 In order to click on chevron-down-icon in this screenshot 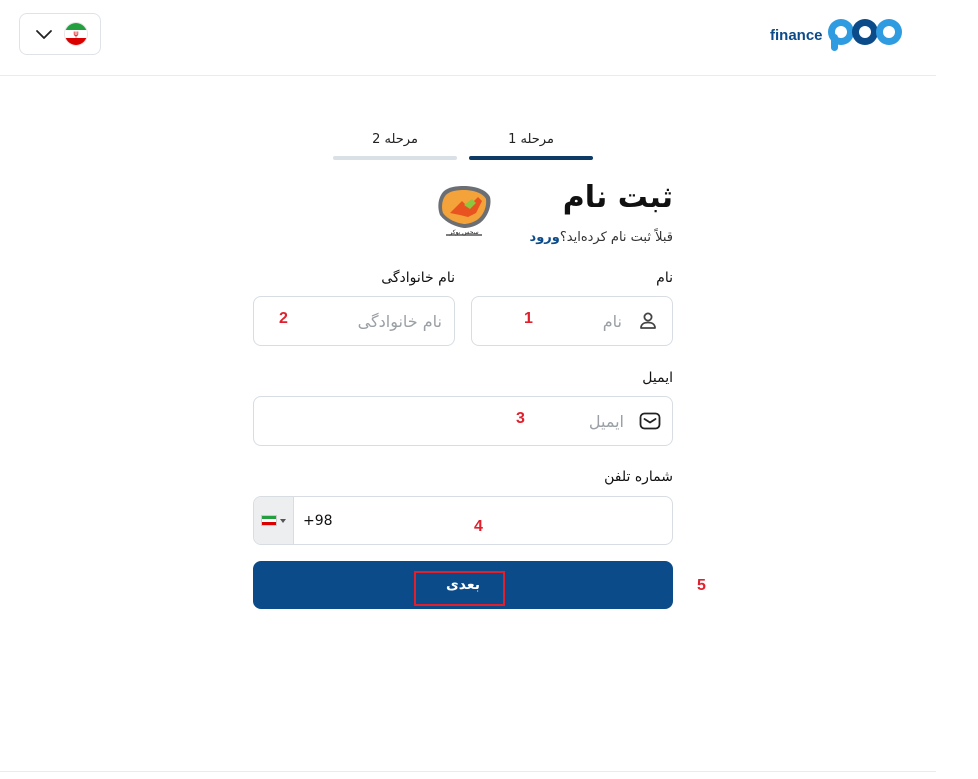, I will do `click(44, 34)`.